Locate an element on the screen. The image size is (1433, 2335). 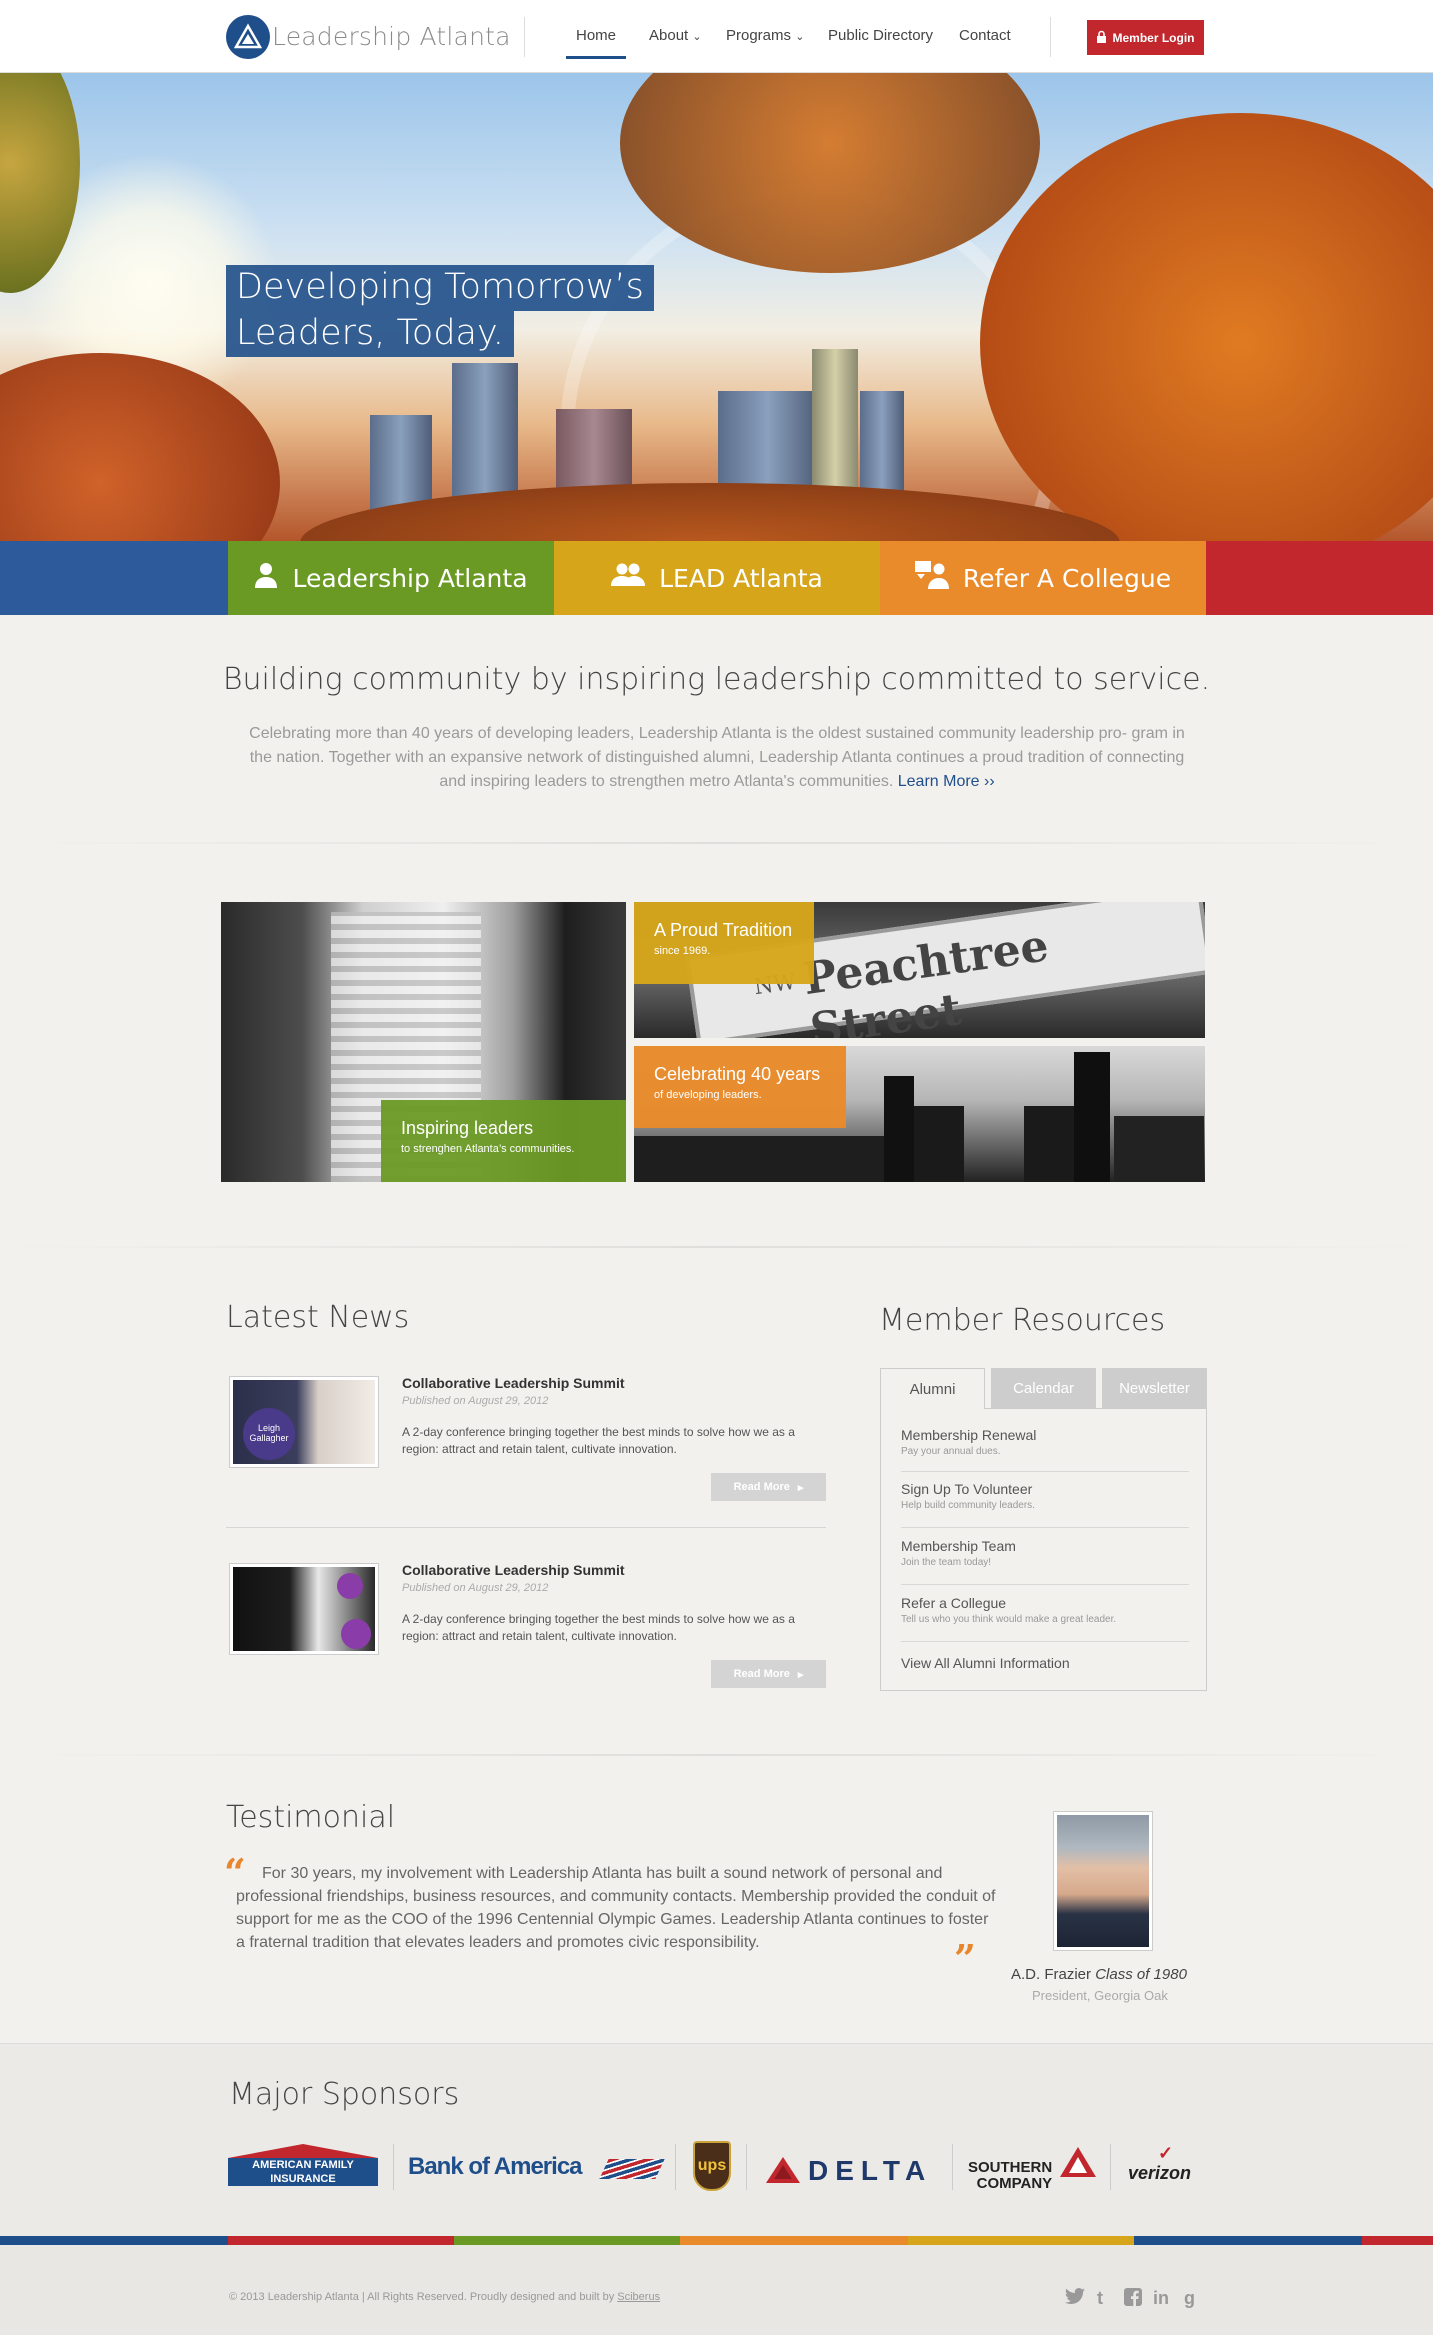
brand-name: Leadership Atlanta is located at coordinates (391, 36).